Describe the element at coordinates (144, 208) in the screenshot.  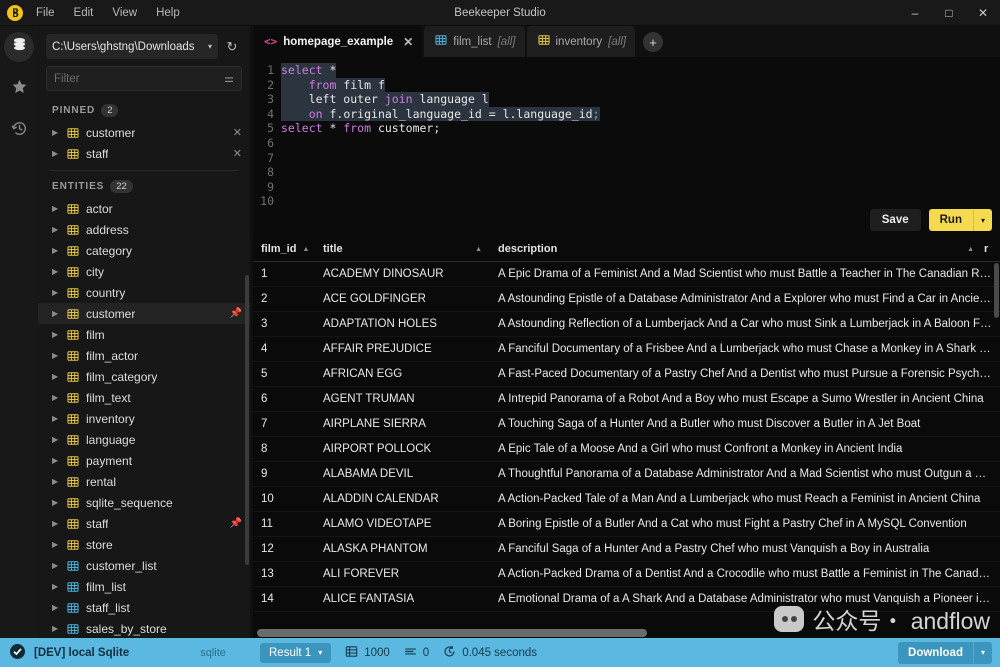
I see `sidebar-item-actor: ▶ actor` at that location.